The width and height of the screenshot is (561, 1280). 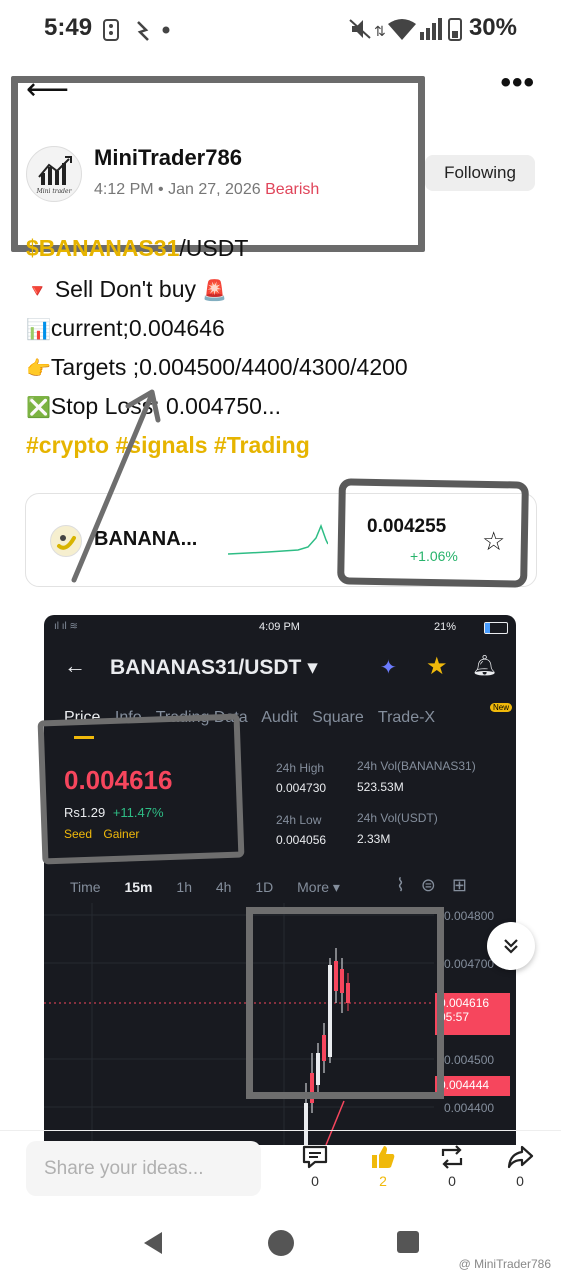 What do you see at coordinates (313, 887) in the screenshot?
I see `embedded-interval-more: More` at bounding box center [313, 887].